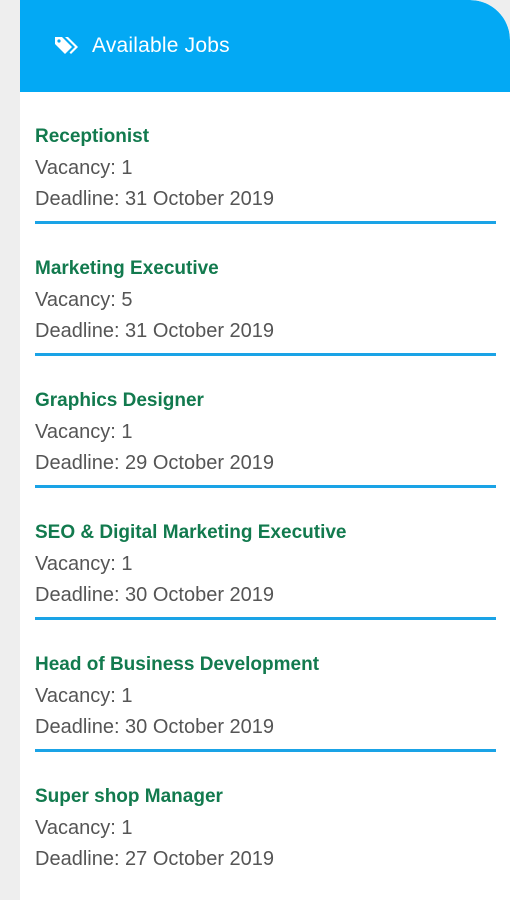  What do you see at coordinates (161, 45) in the screenshot?
I see `panel-title: Available Jobs` at bounding box center [161, 45].